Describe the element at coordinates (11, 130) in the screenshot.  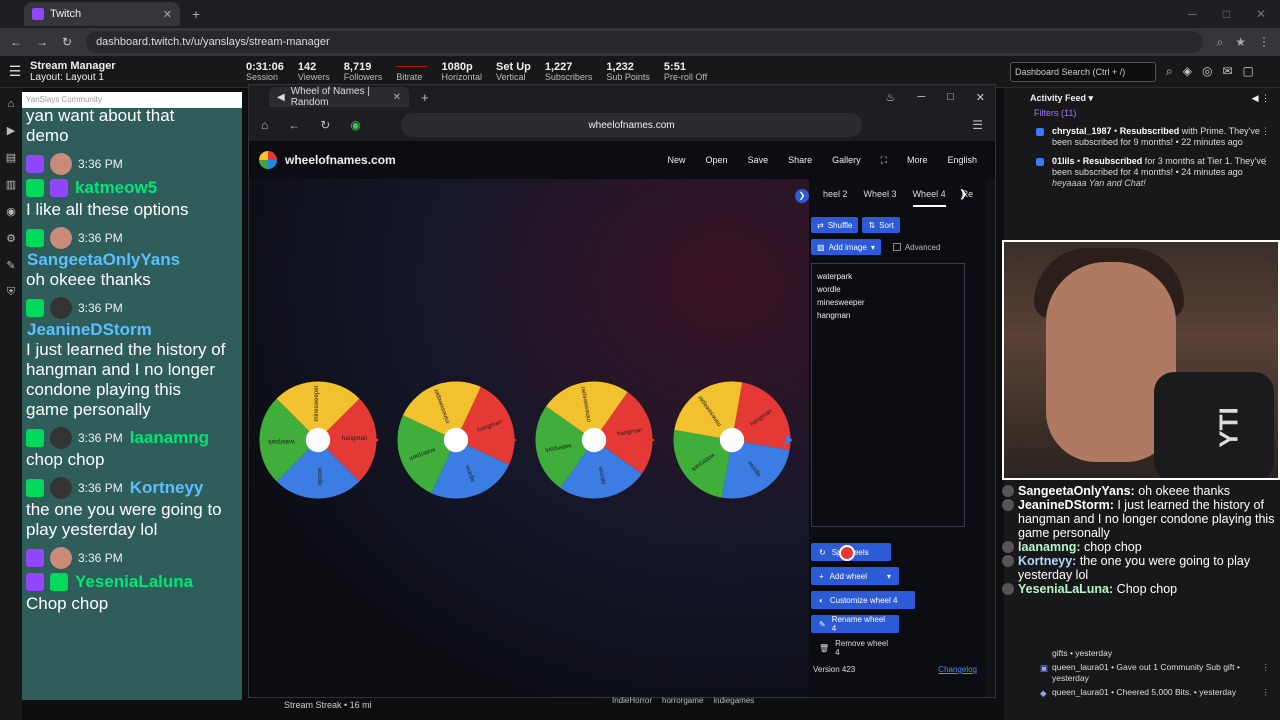
I see `stream-icon: ▶` at that location.